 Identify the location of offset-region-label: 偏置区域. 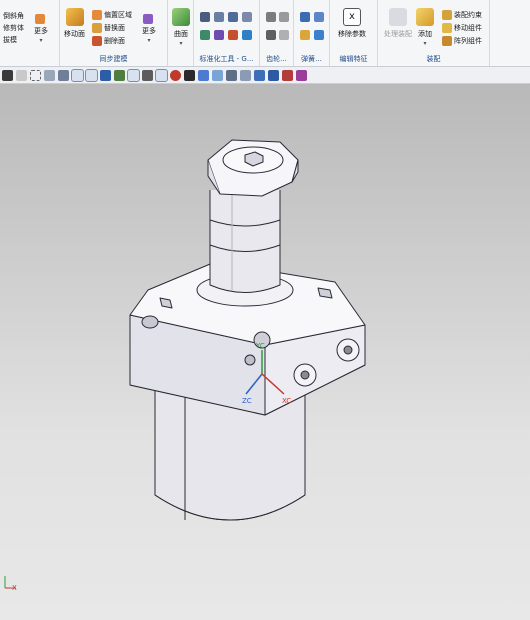
(118, 15).